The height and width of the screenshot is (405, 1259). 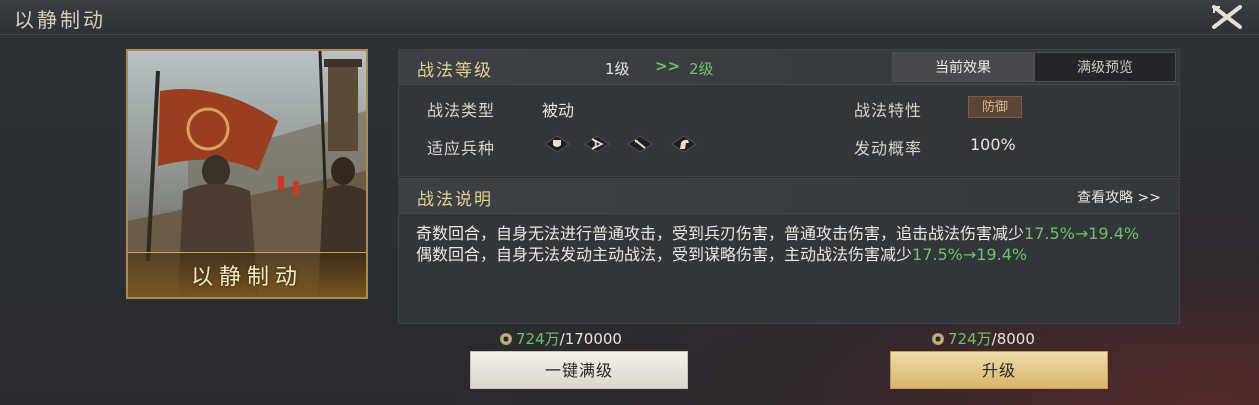 What do you see at coordinates (684, 144) in the screenshot?
I see `horse-icon` at bounding box center [684, 144].